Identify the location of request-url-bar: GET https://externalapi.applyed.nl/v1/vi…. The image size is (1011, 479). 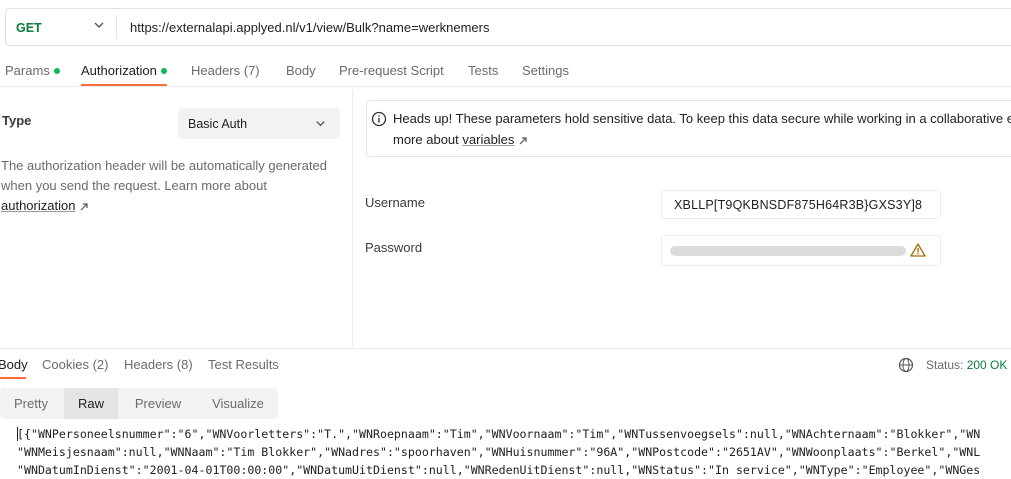
(508, 27).